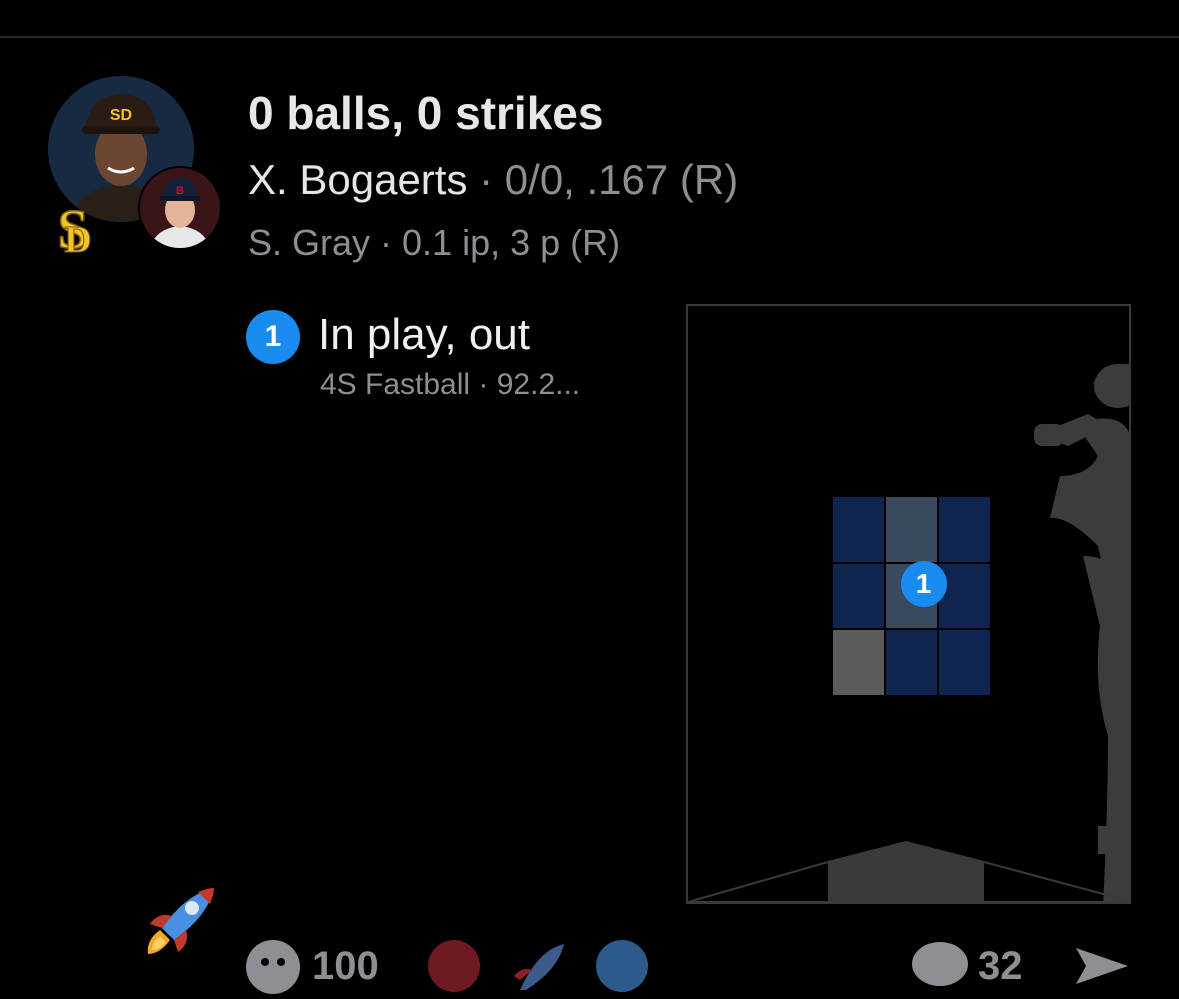 The height and width of the screenshot is (999, 1179). I want to click on strike-zone-grid: 1, so click(911, 596).